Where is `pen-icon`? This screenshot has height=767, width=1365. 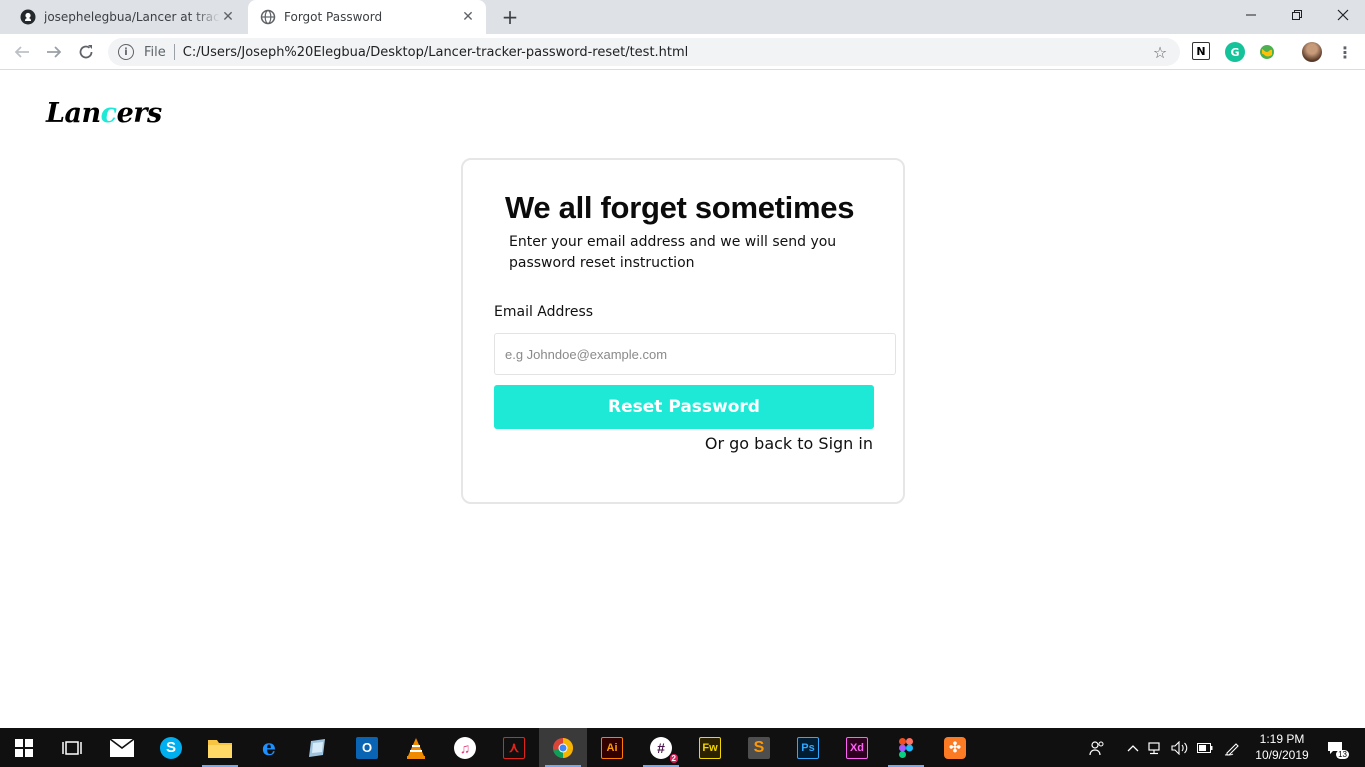
pen-icon is located at coordinates (1232, 747).